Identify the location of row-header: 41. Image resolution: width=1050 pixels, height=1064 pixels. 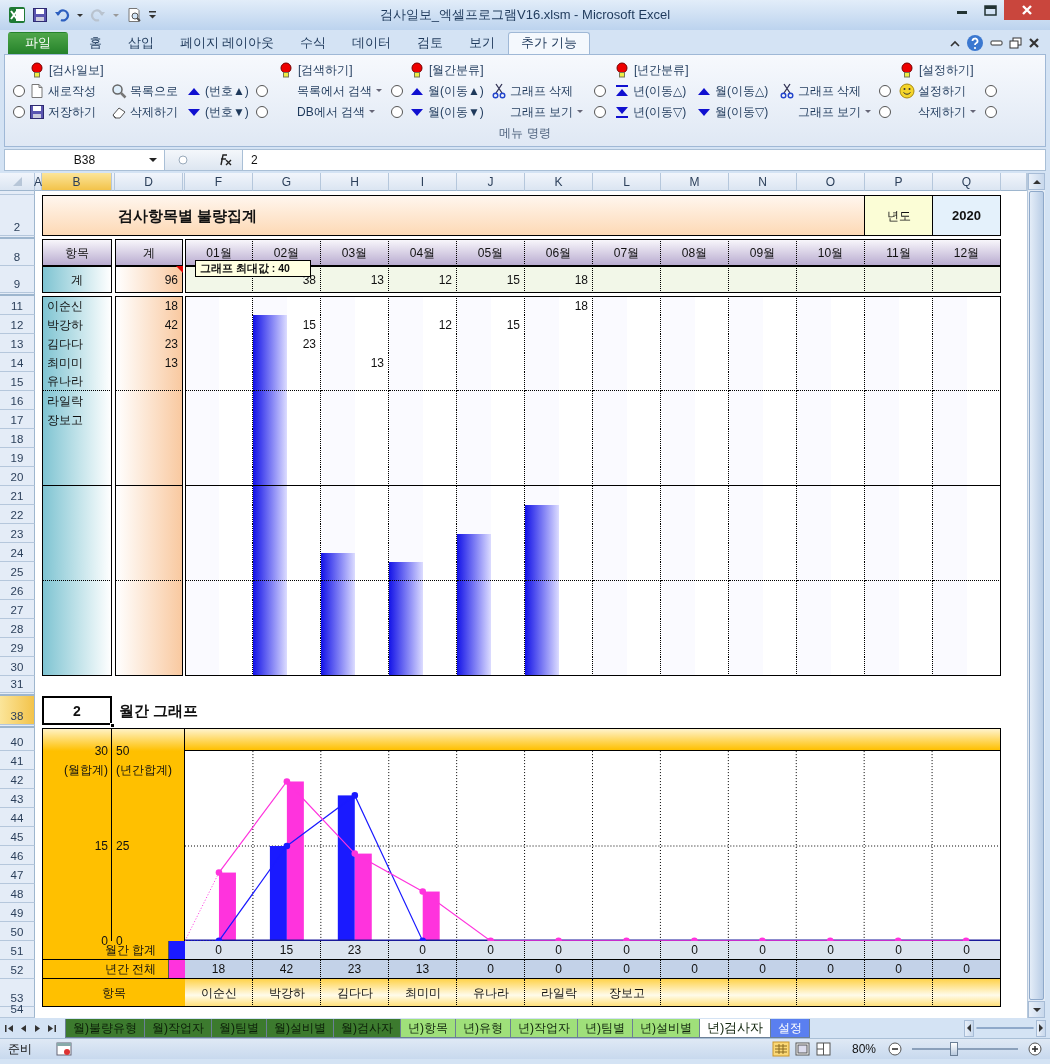
(17, 760).